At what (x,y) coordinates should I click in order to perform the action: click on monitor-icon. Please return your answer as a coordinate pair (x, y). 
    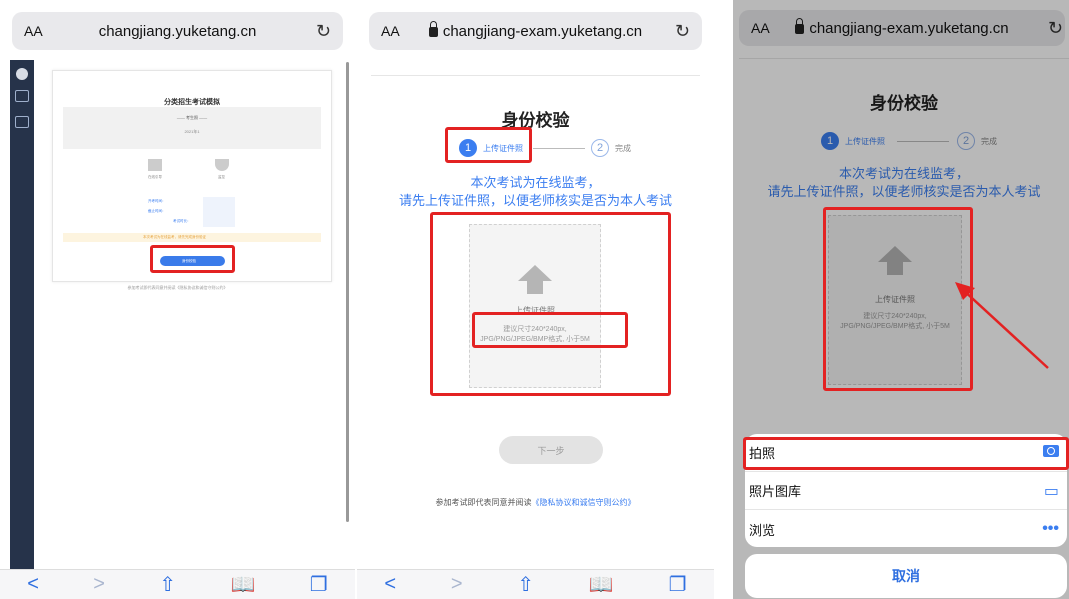
    Looking at the image, I should click on (222, 165).